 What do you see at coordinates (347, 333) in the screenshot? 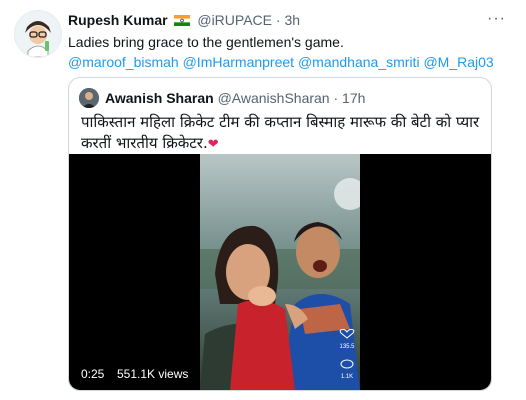
I see `heart-icon` at bounding box center [347, 333].